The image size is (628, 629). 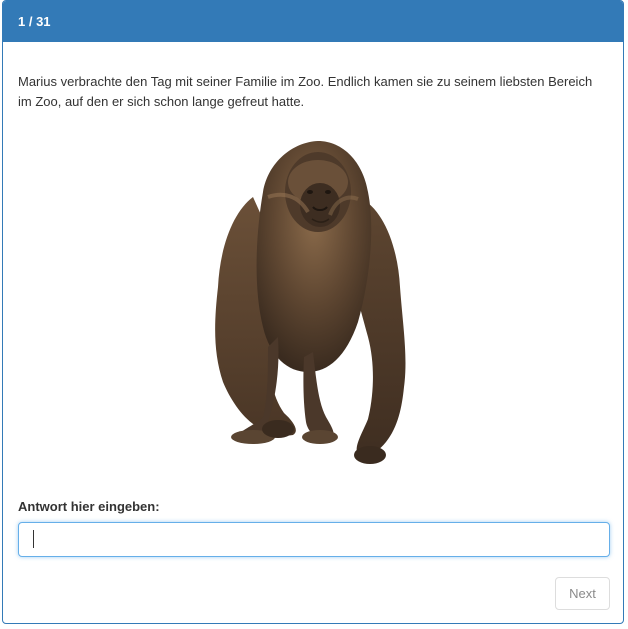 What do you see at coordinates (582, 593) in the screenshot?
I see `next-button: Next` at bounding box center [582, 593].